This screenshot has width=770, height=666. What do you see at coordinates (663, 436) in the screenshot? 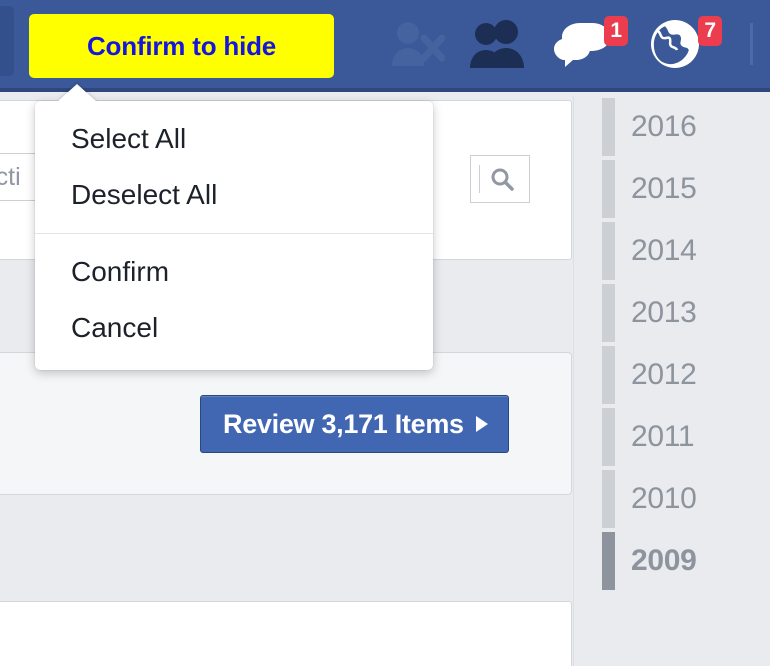
I see `year-label: 2011` at bounding box center [663, 436].